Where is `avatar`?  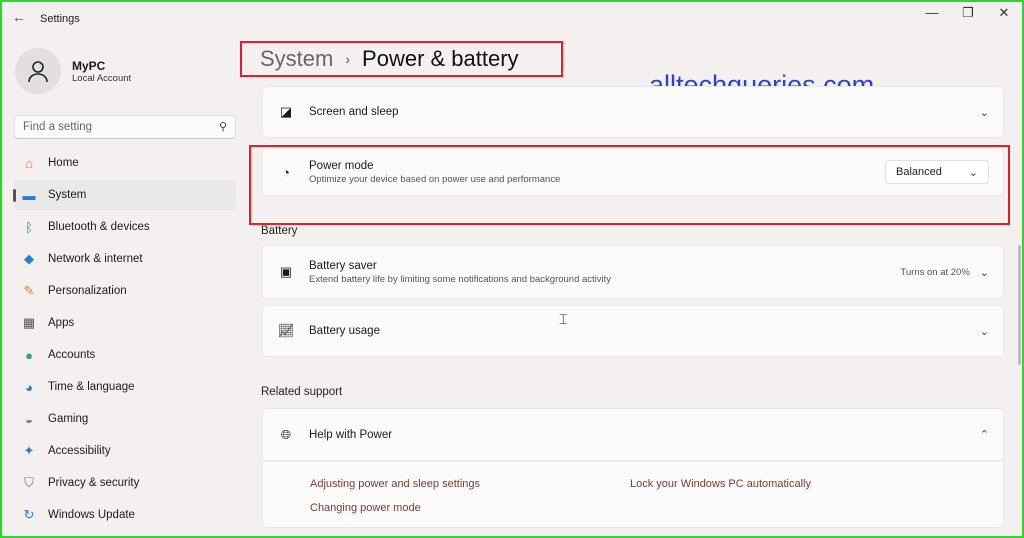 avatar is located at coordinates (38, 71).